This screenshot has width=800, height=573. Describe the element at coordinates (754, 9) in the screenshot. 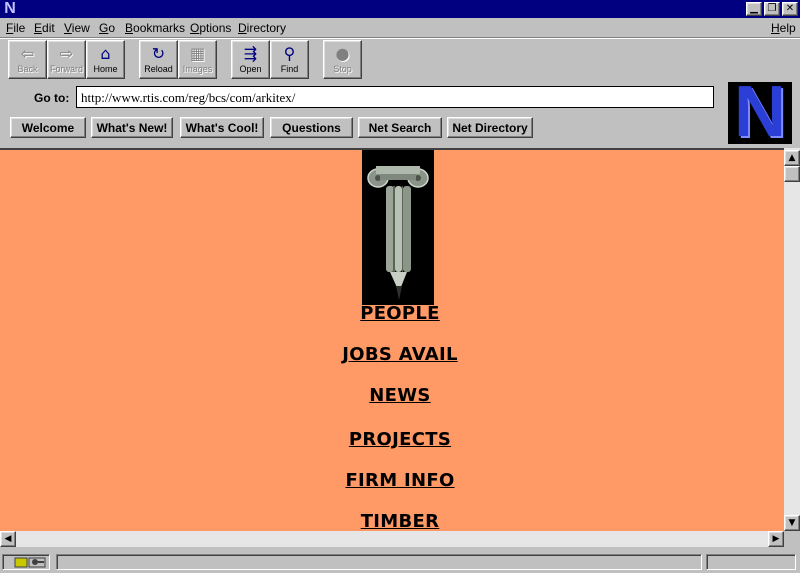

I see `minimize-button: ▁` at that location.